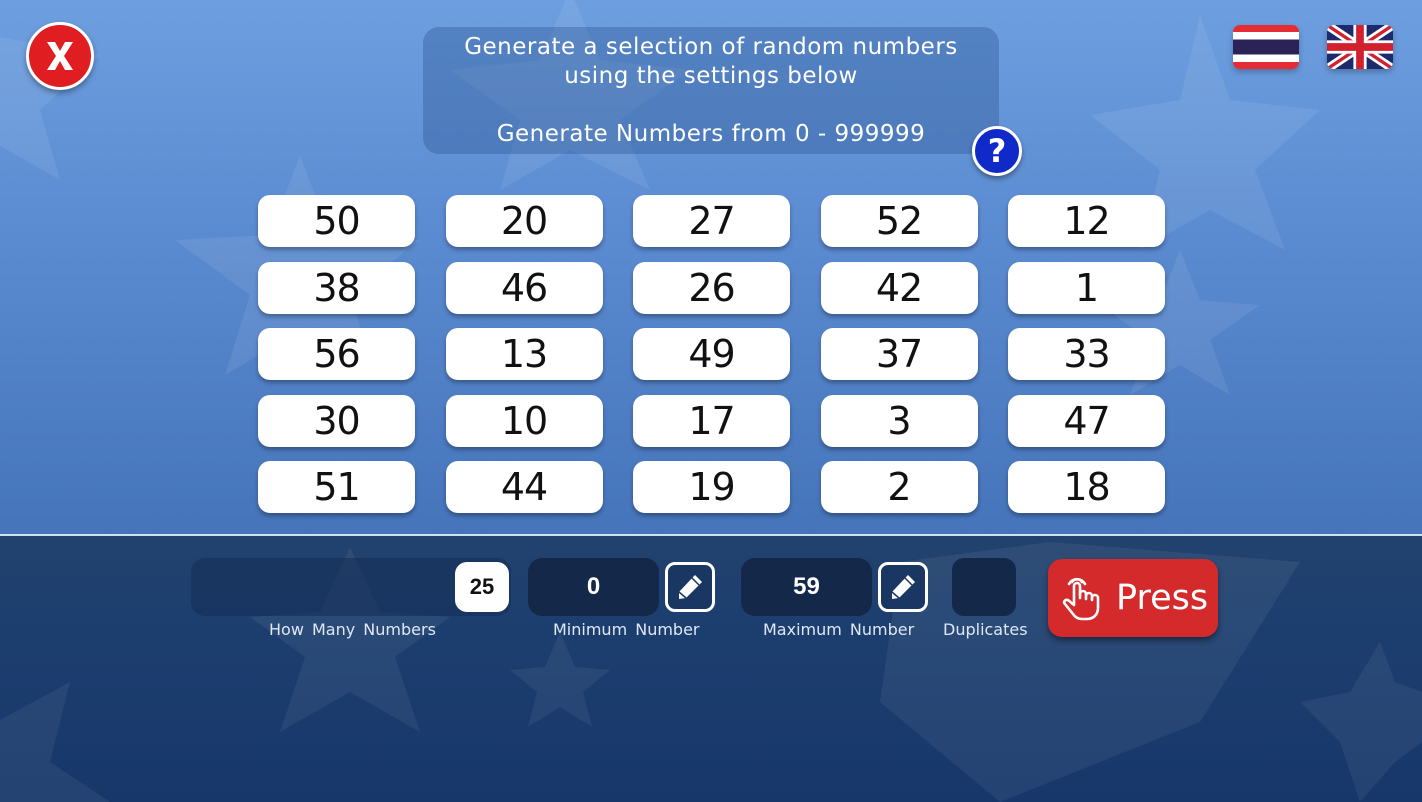 Image resolution: width=1422 pixels, height=802 pixels. I want to click on how-many-label: How Many Numbers, so click(352, 629).